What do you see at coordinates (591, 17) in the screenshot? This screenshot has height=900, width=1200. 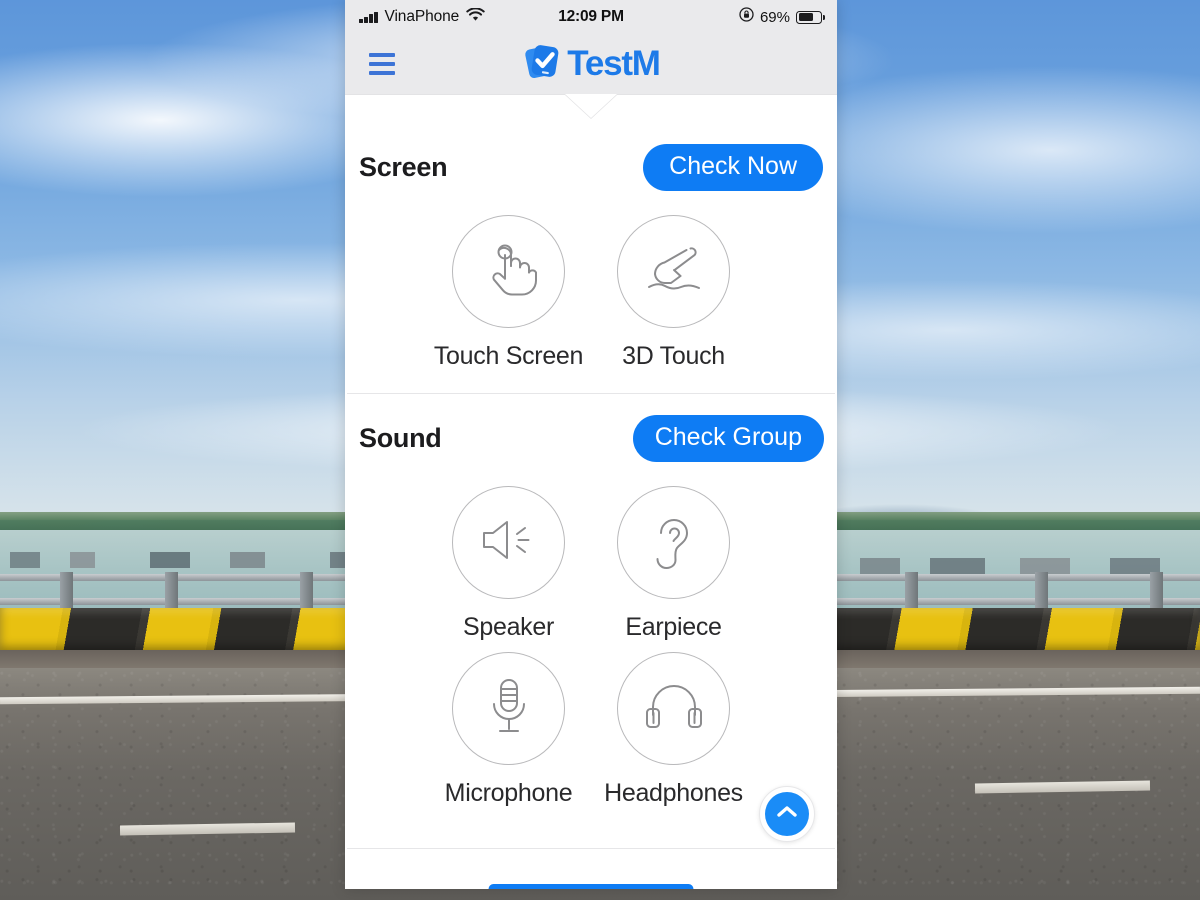 I see `status-bar: VinaPhone 12:09 PM 69%` at bounding box center [591, 17].